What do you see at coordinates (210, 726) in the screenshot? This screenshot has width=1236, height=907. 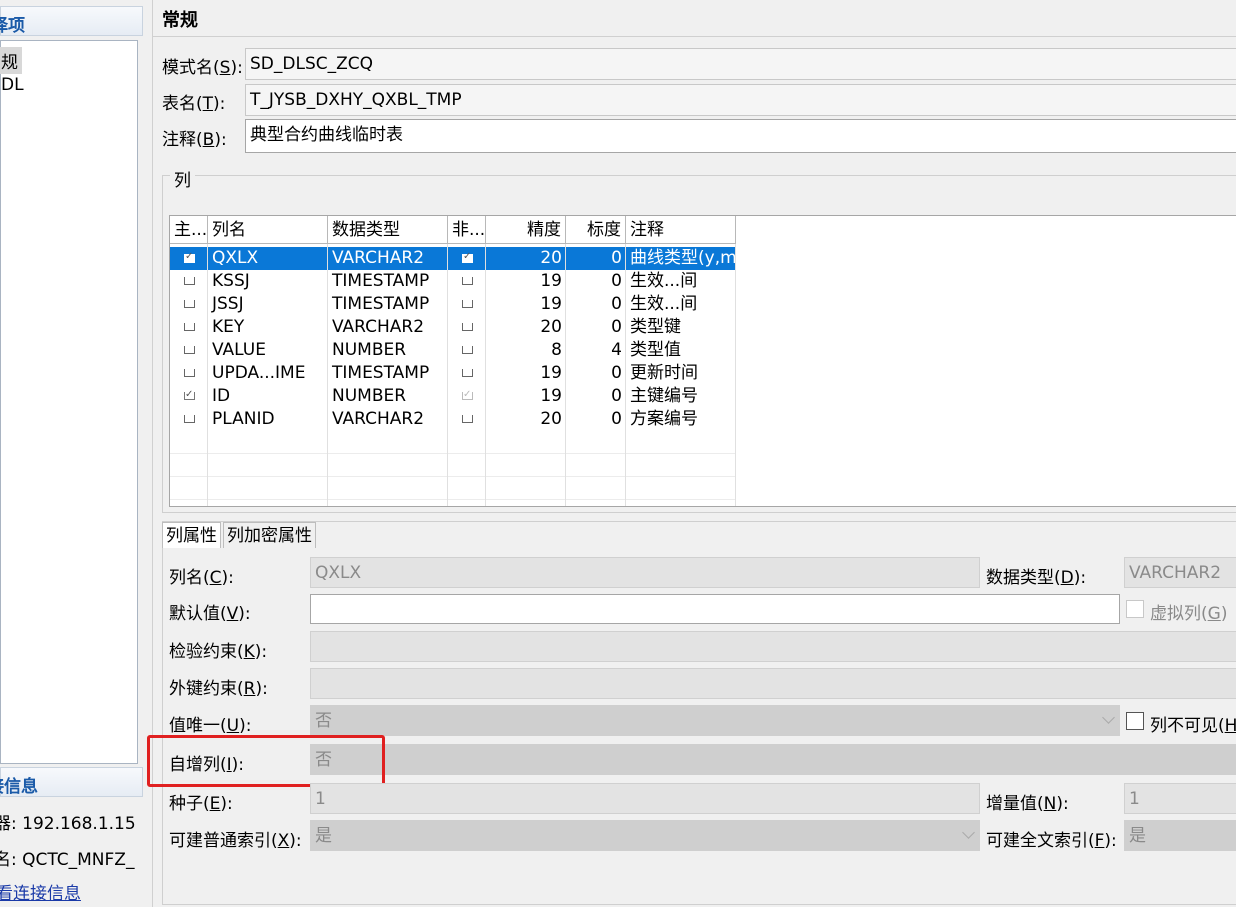 I see `unique-label: 值唯一(U):` at bounding box center [210, 726].